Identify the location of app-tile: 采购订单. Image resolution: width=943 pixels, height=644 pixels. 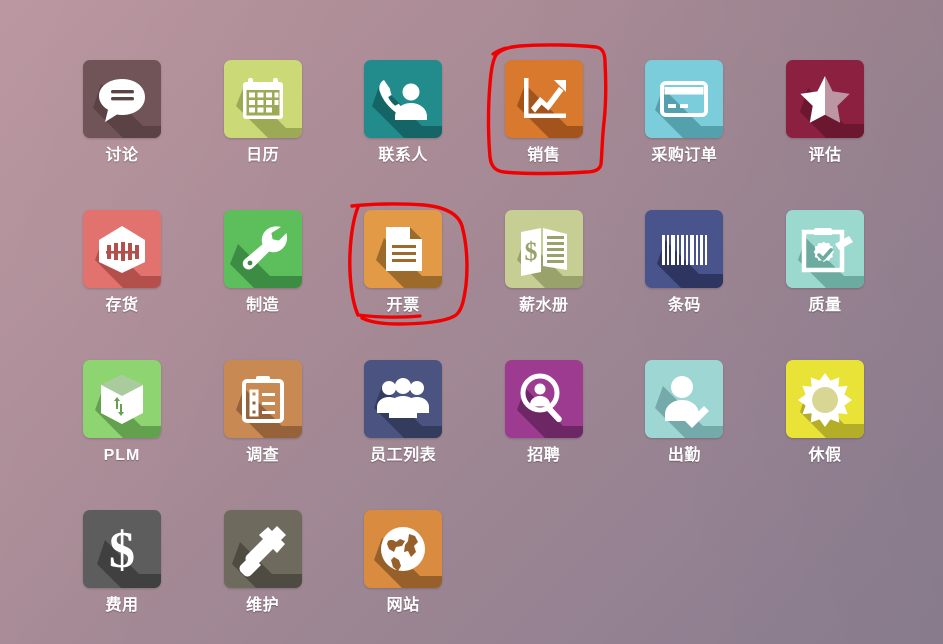
(684, 113).